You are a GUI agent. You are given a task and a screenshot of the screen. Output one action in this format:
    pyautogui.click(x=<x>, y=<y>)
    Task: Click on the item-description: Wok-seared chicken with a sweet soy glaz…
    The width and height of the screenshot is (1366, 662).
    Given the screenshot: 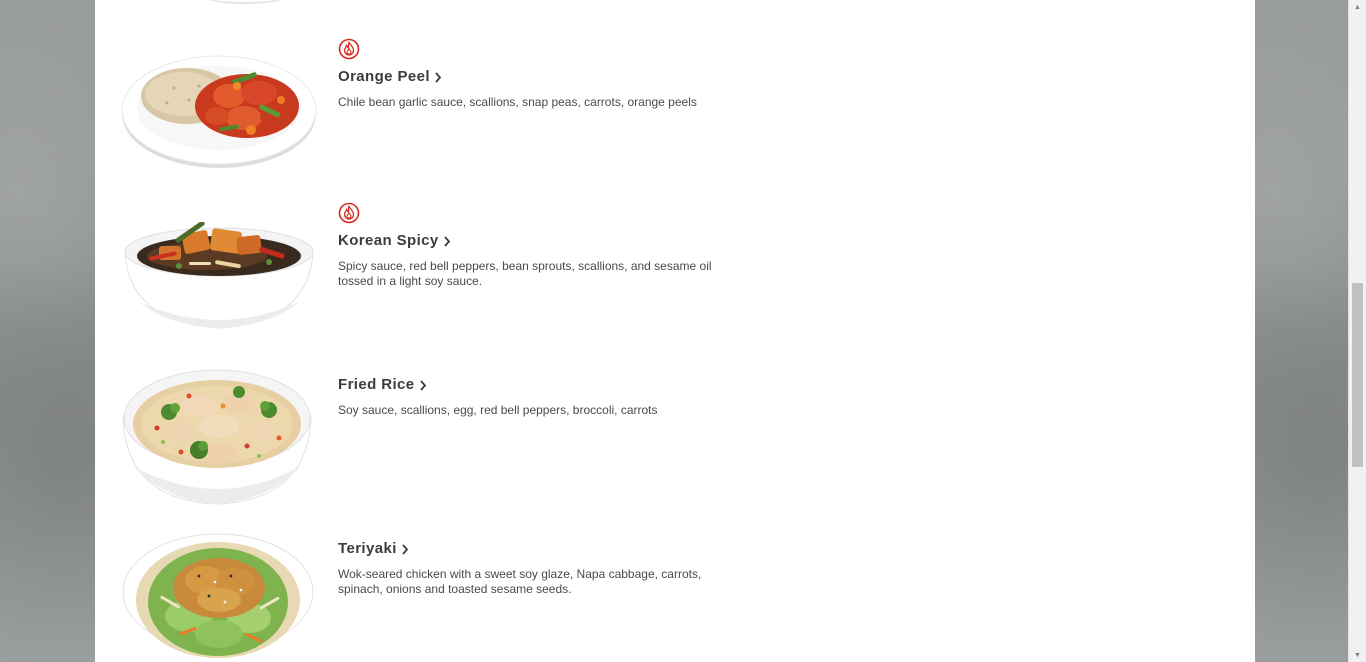 What is the action you would take?
    pyautogui.click(x=520, y=581)
    